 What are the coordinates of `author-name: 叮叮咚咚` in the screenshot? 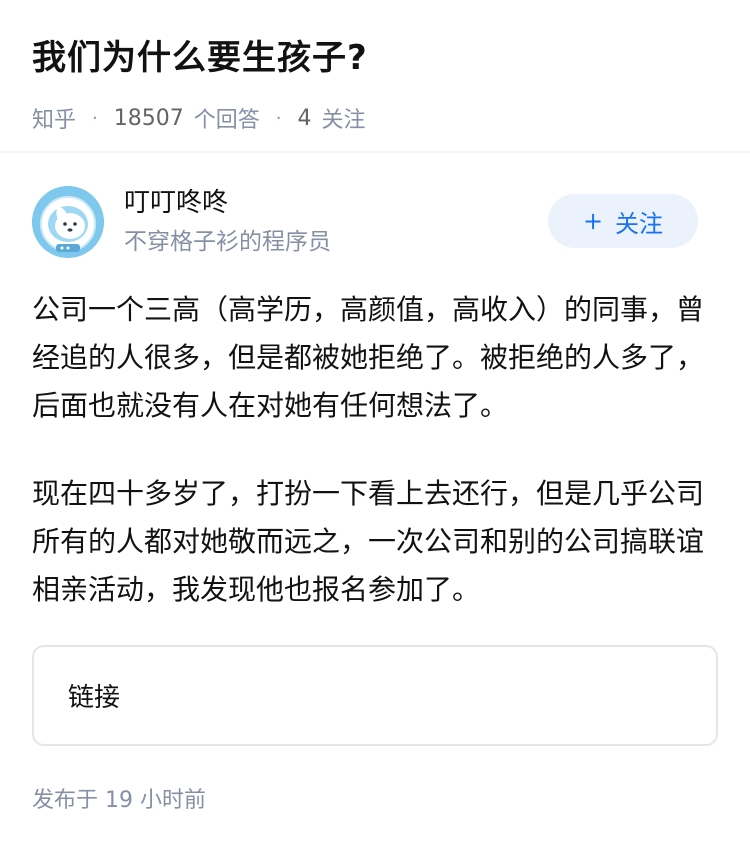 It's located at (176, 203).